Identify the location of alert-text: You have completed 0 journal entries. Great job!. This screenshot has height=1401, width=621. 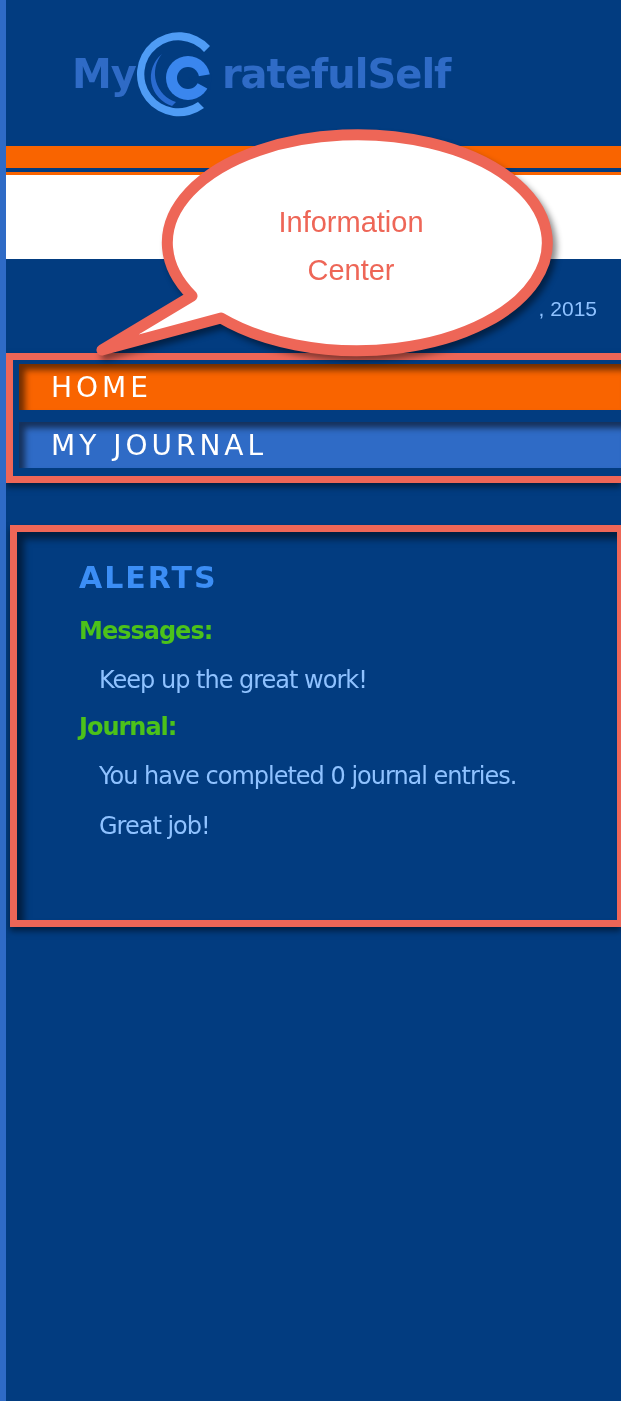
(307, 801).